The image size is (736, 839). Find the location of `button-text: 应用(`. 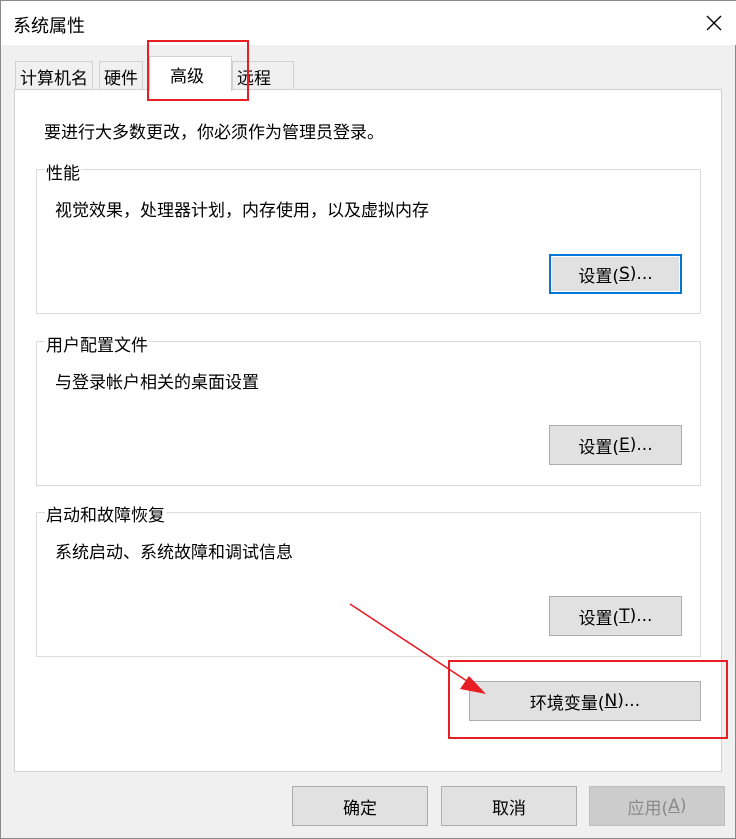

button-text: 应用( is located at coordinates (648, 808).